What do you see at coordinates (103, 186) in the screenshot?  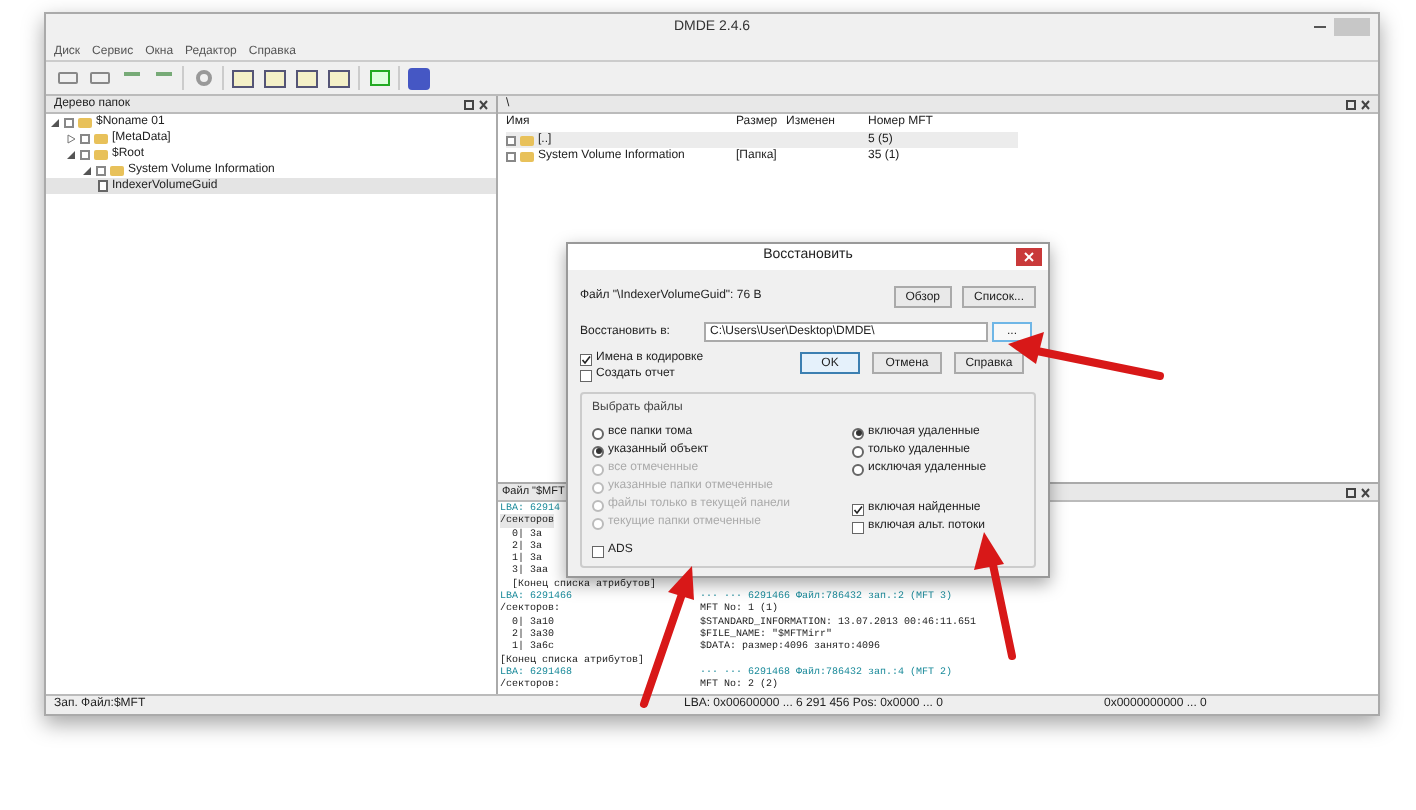 I see `file-icon` at bounding box center [103, 186].